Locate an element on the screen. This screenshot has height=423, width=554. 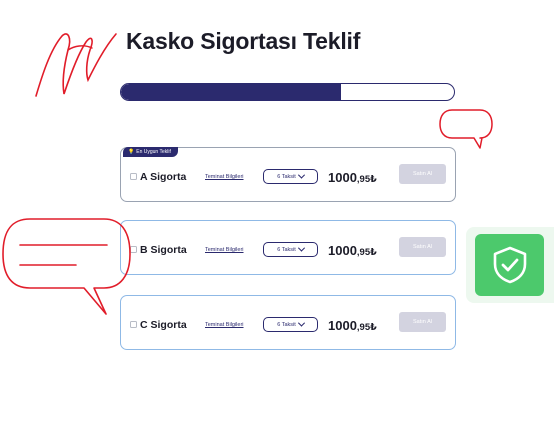
page-title: Kasko Sigortası Teklif is located at coordinates (243, 41).